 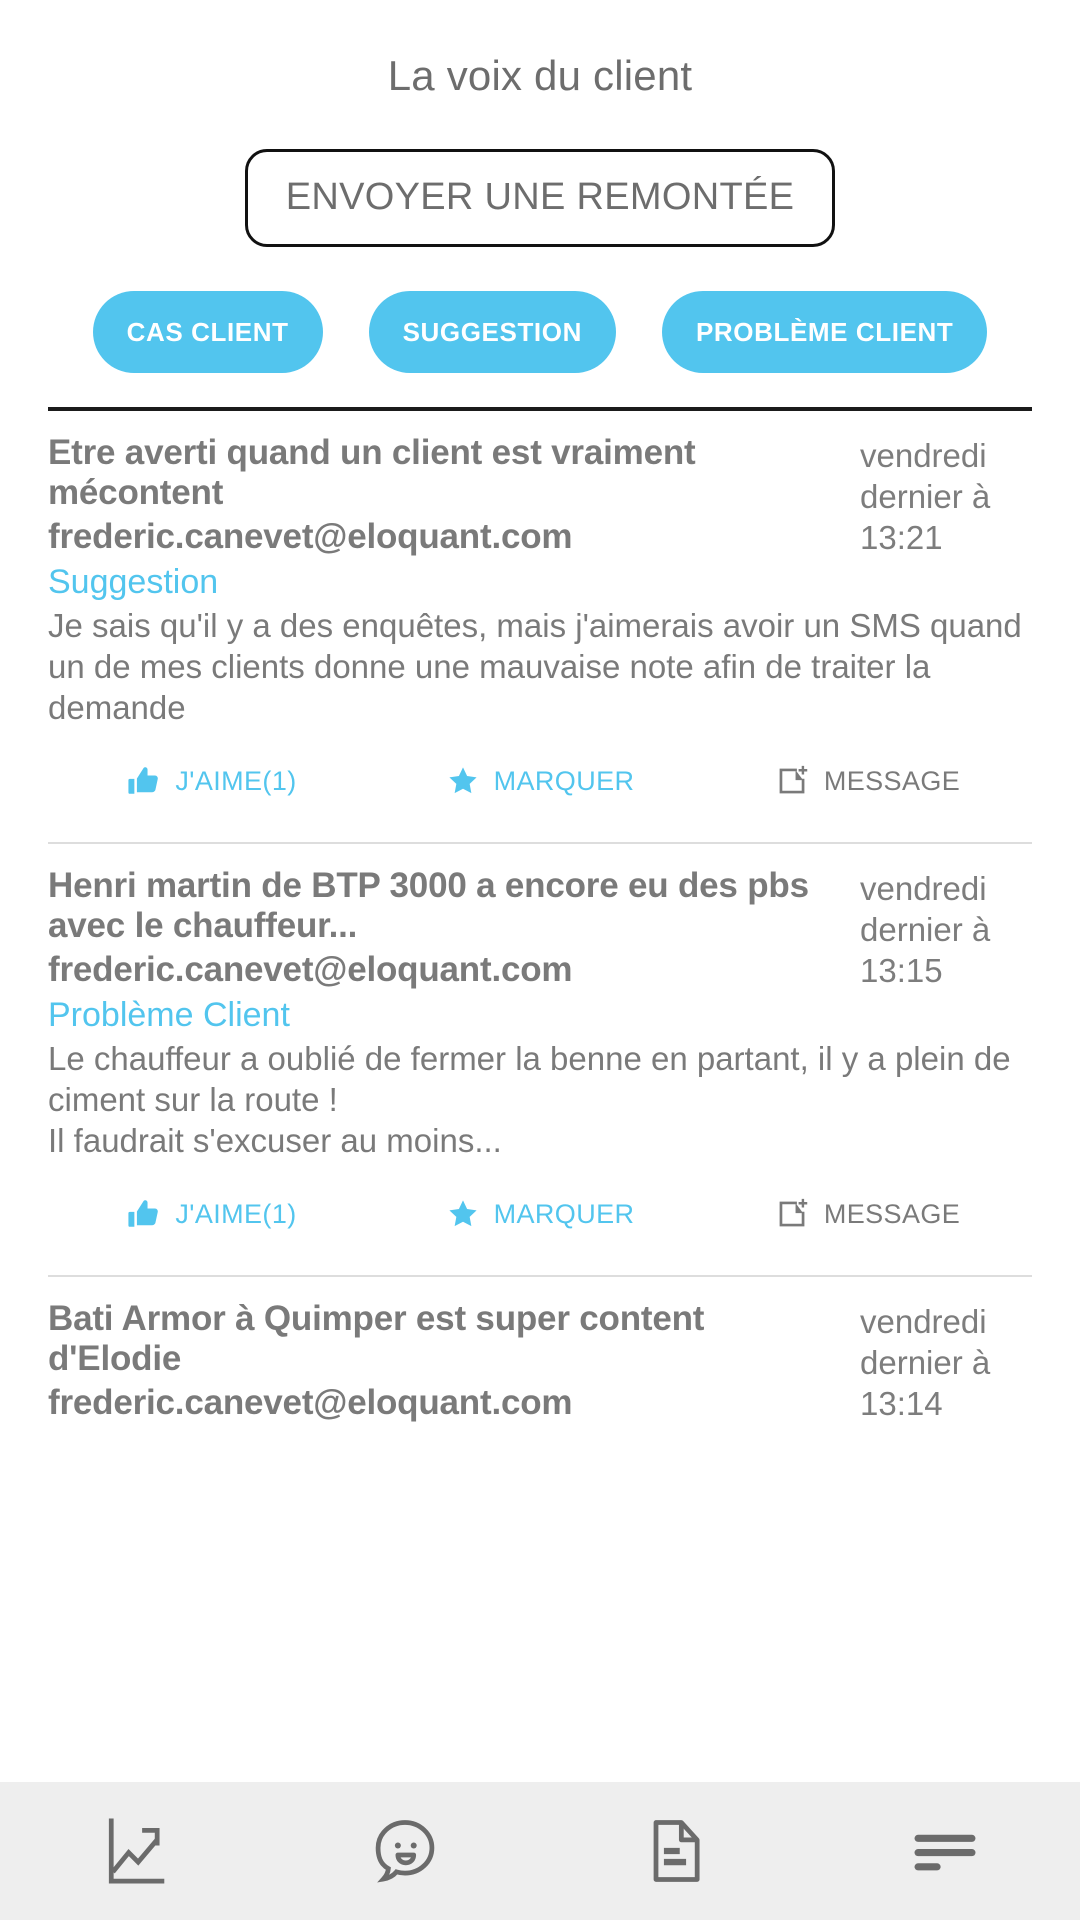 I want to click on post-category: Suggestion, so click(x=133, y=582).